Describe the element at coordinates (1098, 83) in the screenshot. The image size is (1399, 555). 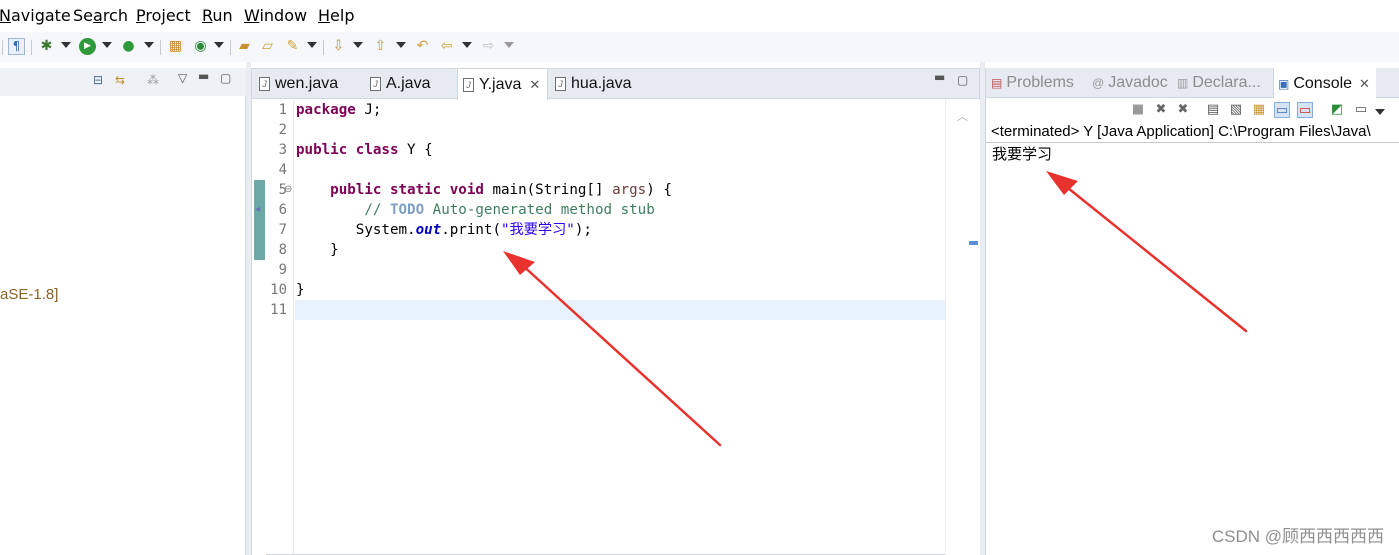
I see `javadoc-icon: @` at that location.